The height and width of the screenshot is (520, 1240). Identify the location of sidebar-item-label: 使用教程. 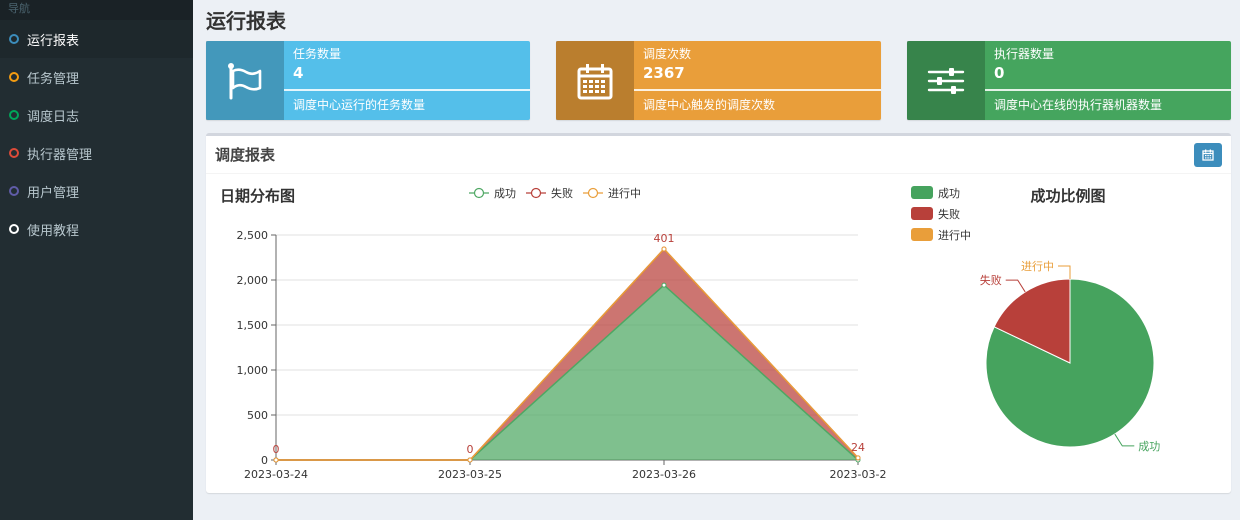
(53, 231).